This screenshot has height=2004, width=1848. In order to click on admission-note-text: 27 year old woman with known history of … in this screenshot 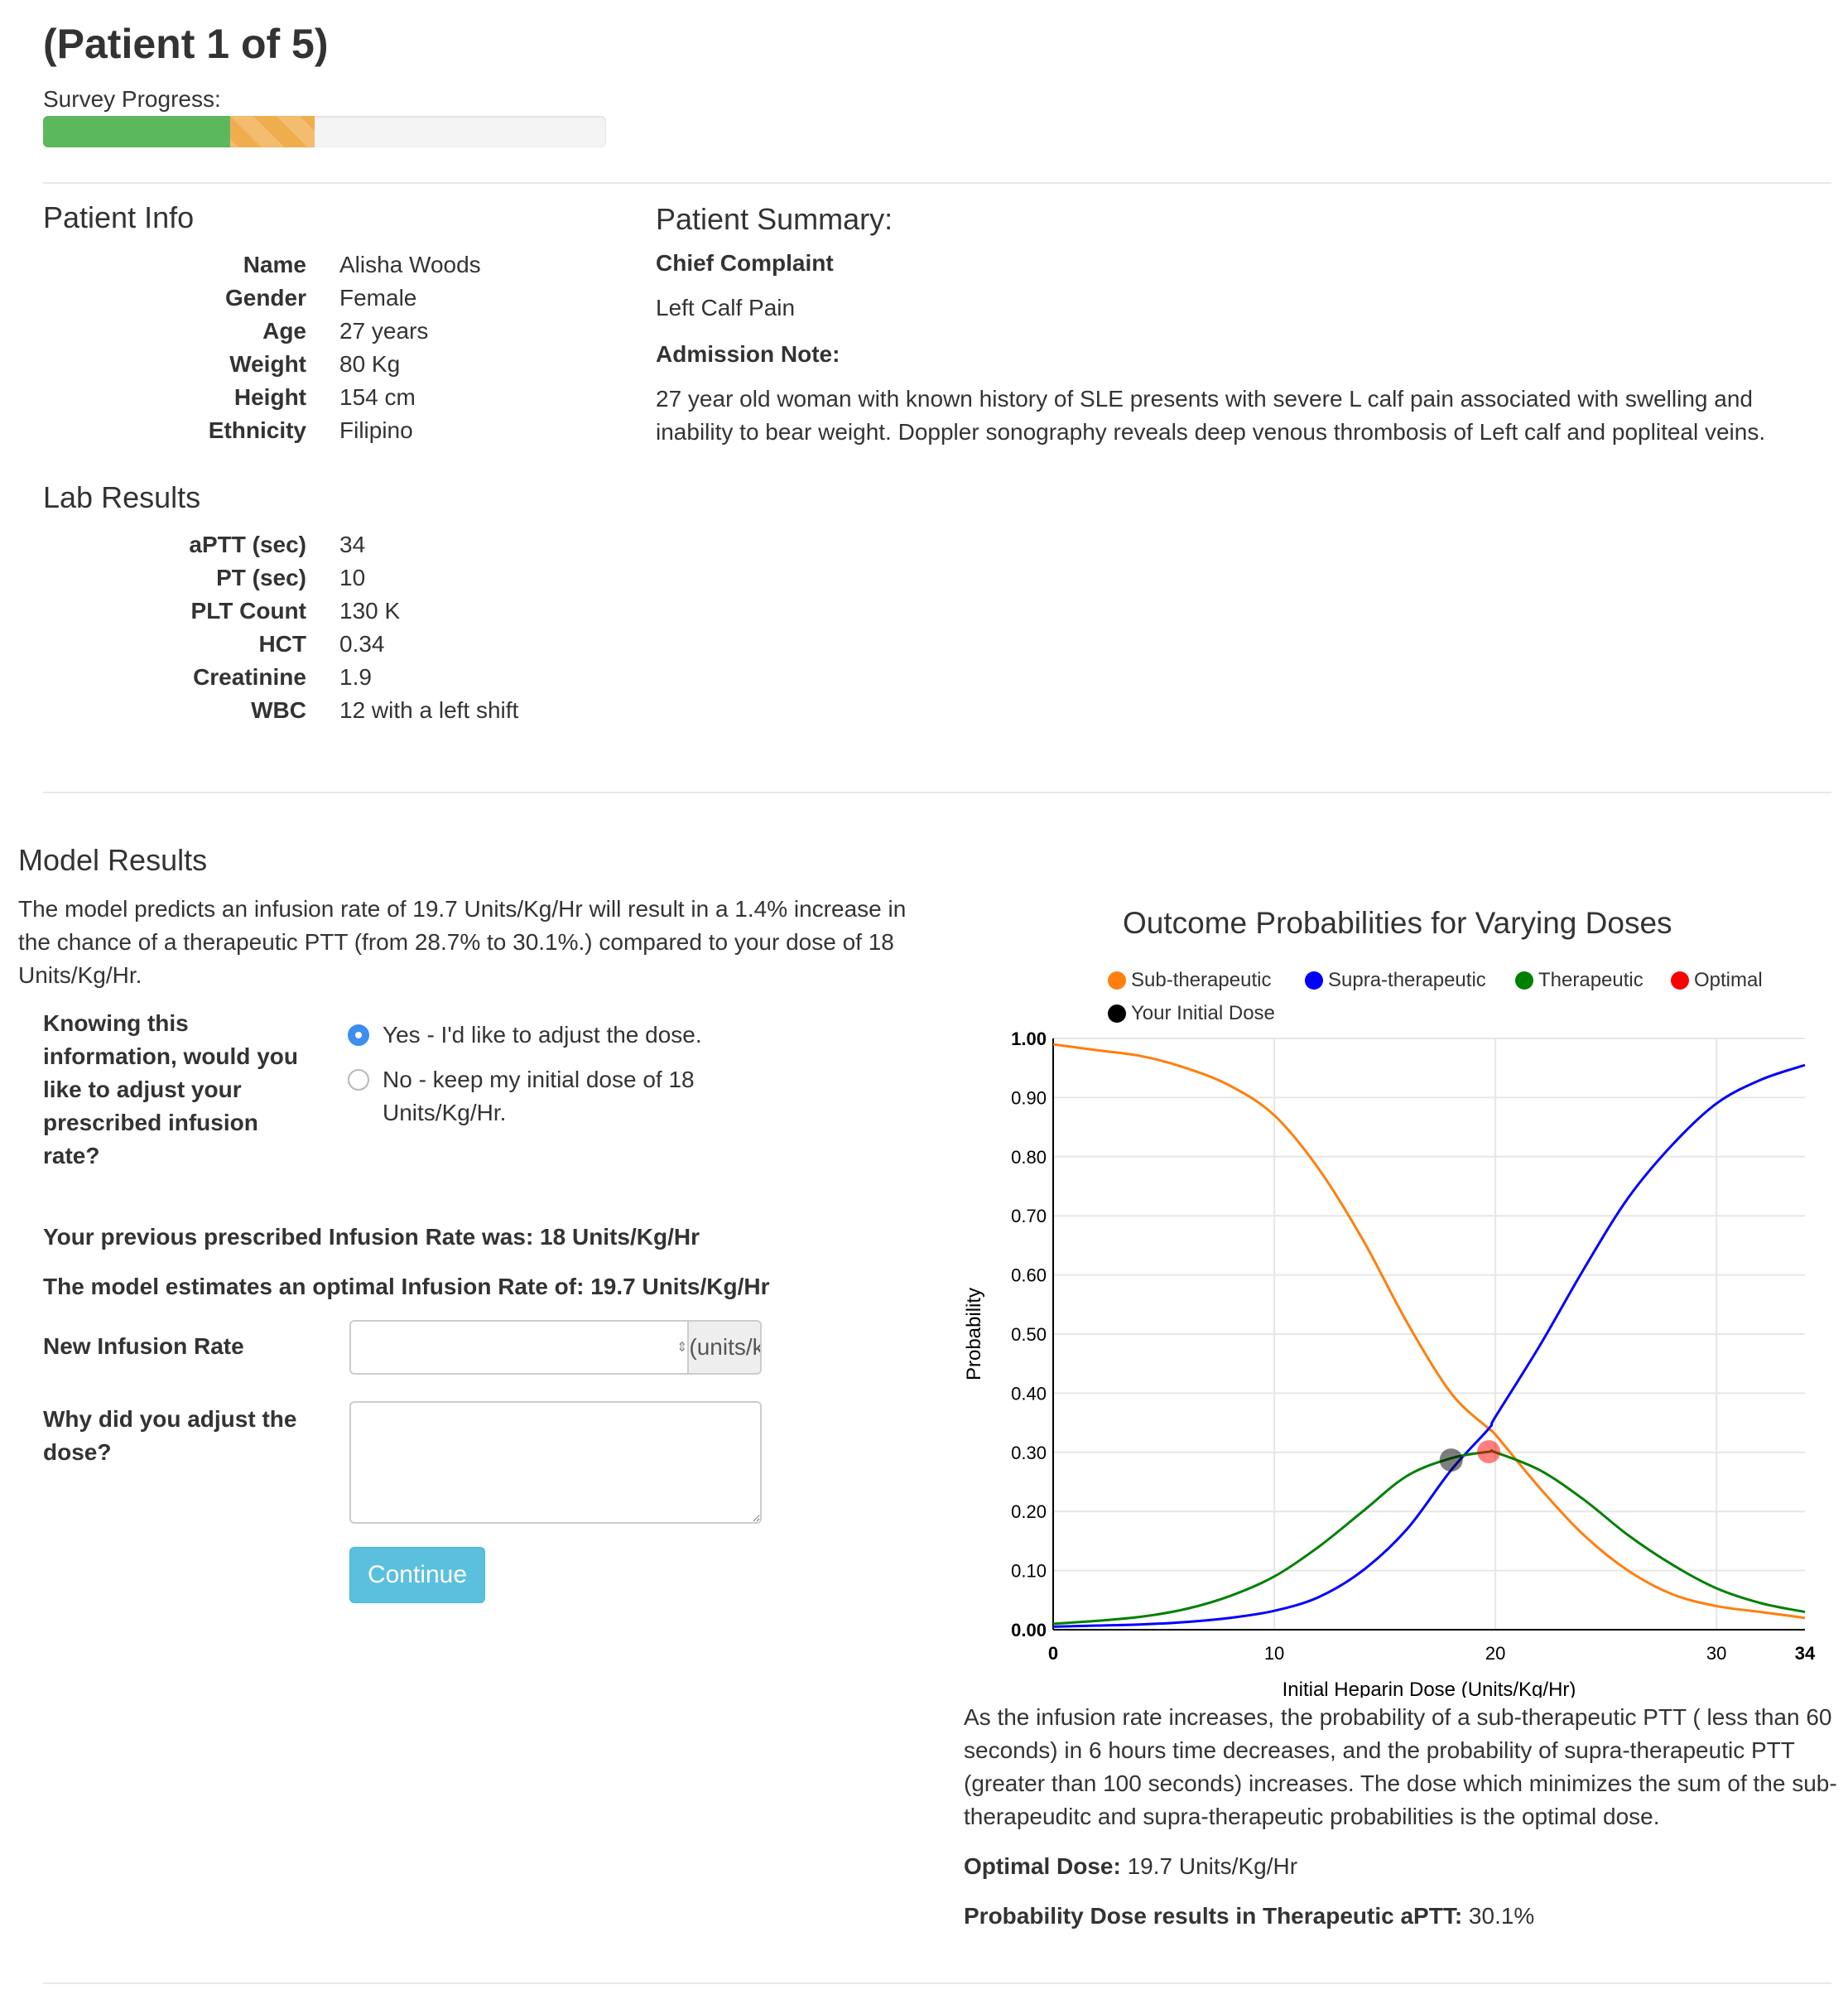, I will do `click(1211, 415)`.